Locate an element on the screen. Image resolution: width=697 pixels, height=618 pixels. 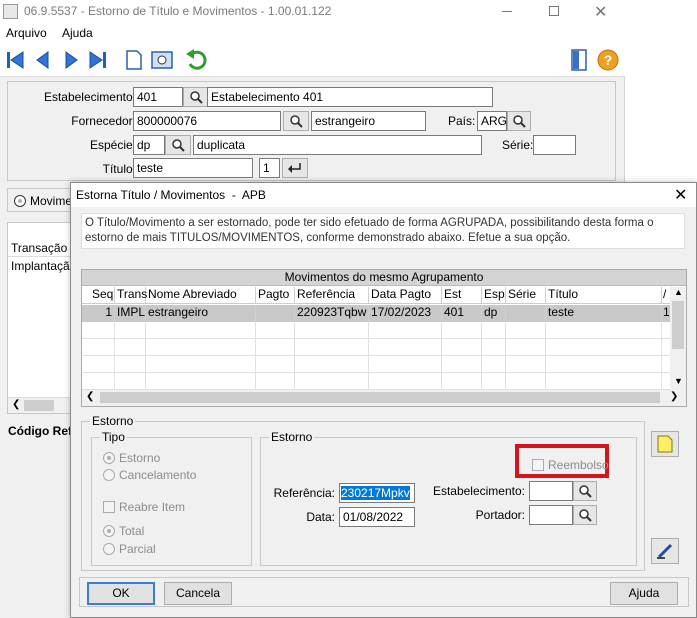
portador-zoom-button is located at coordinates (585, 515).